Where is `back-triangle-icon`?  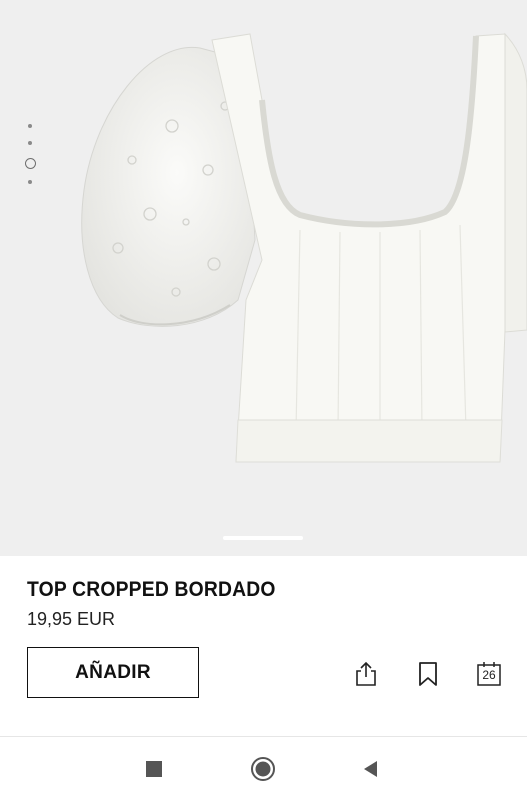 back-triangle-icon is located at coordinates (370, 769).